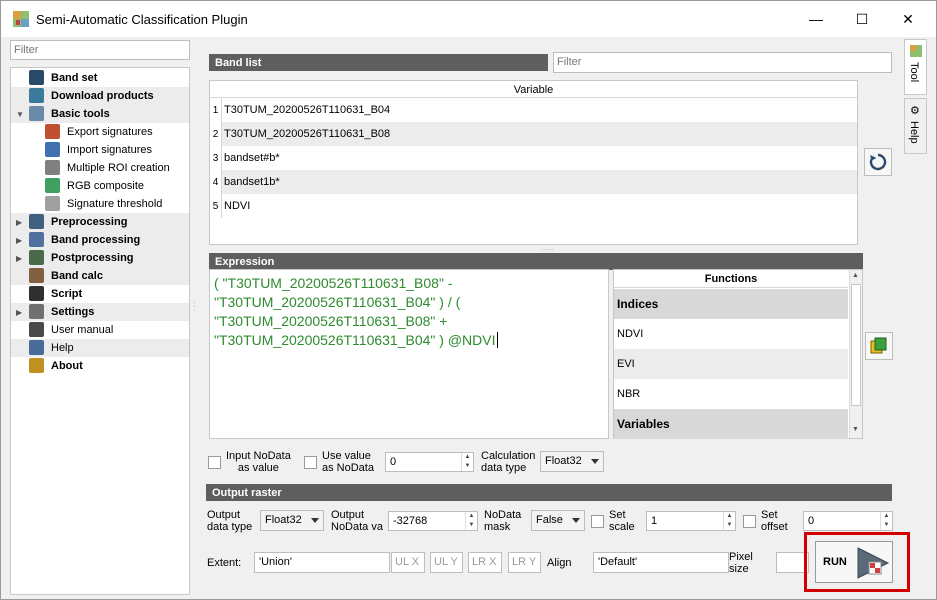  I want to click on chevron-down-icon: ▼, so click(20, 114).